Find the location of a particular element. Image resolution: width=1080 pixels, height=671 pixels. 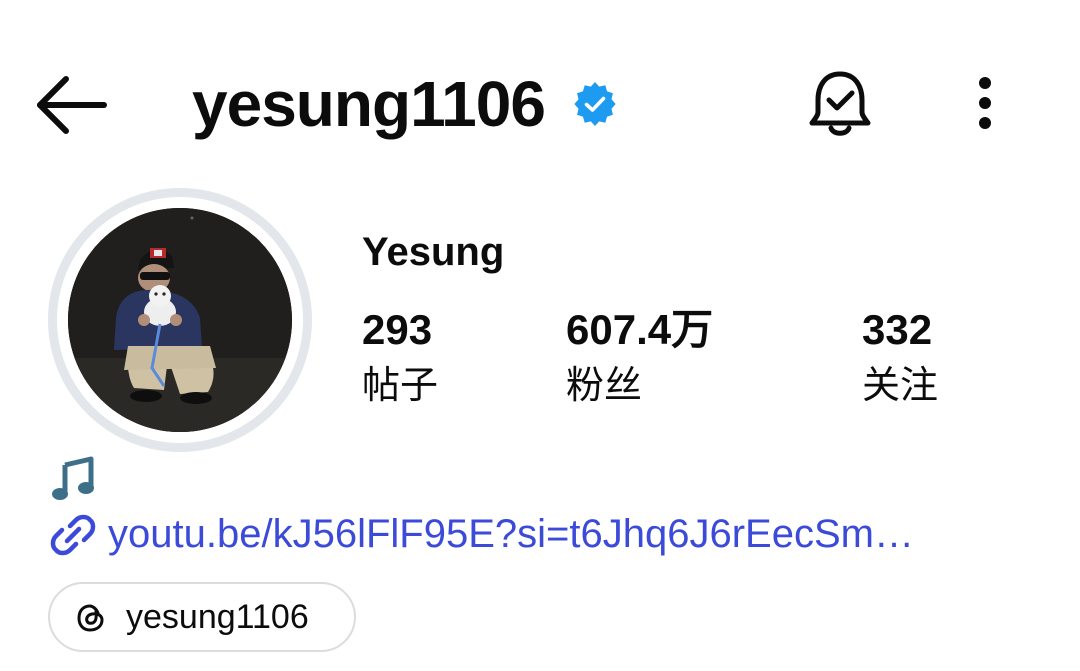

stat-followers: 607.4万 粉丝 is located at coordinates (639, 357).